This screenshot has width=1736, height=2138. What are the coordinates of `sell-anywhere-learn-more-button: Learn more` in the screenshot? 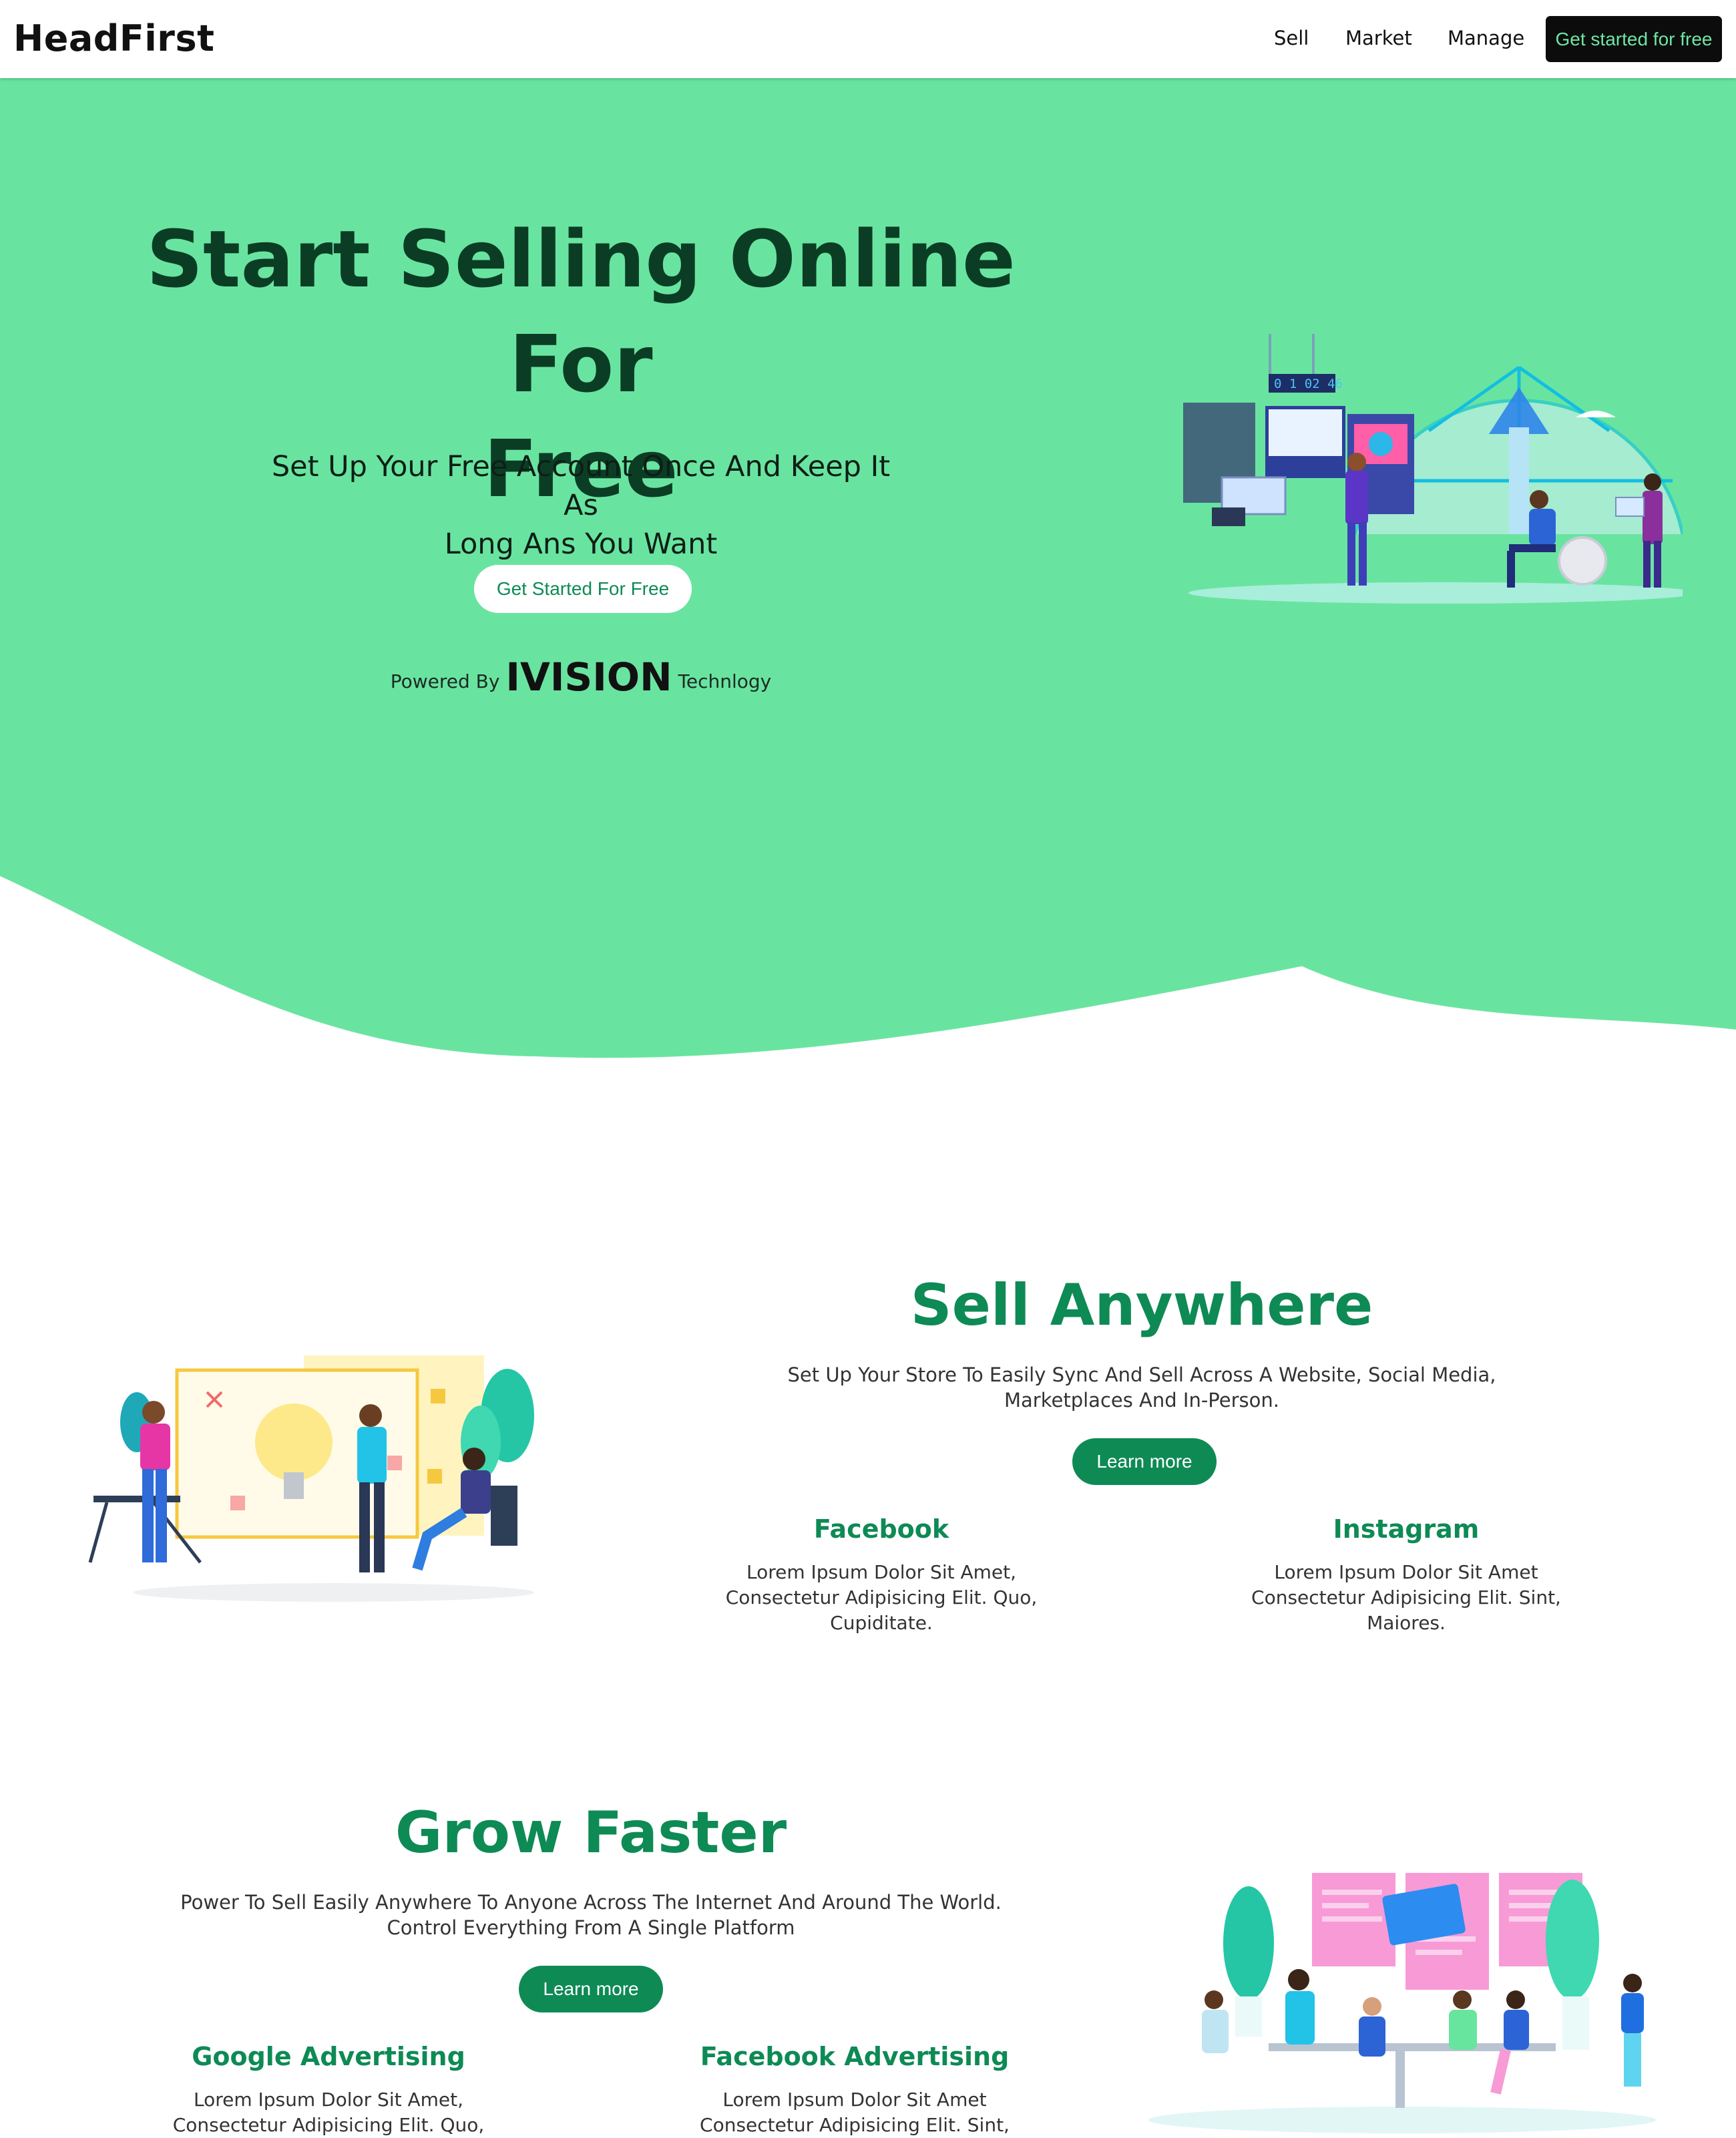 It's located at (1144, 1462).